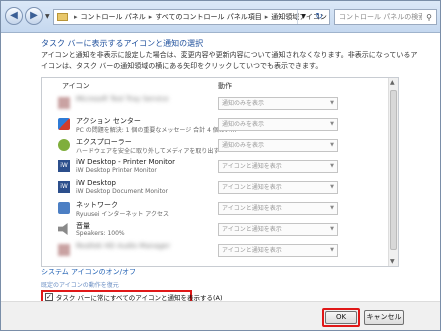  I want to click on cancel-button: キャンセル, so click(384, 317).